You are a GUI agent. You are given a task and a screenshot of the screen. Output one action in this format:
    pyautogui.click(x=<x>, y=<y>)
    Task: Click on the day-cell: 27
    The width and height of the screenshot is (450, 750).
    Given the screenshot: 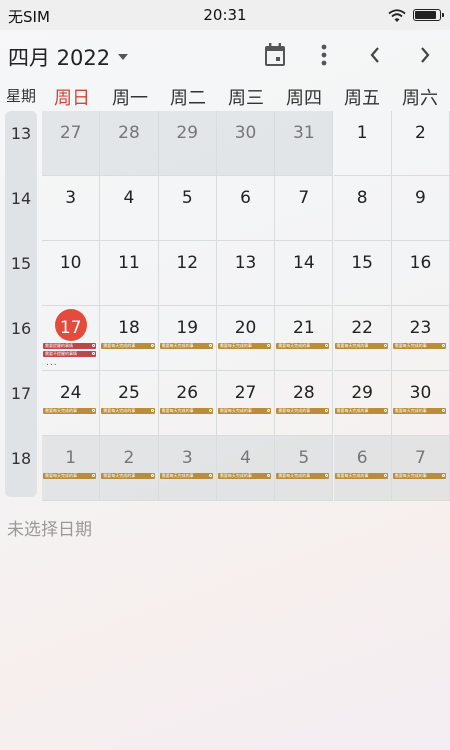 What is the action you would take?
    pyautogui.click(x=71, y=143)
    